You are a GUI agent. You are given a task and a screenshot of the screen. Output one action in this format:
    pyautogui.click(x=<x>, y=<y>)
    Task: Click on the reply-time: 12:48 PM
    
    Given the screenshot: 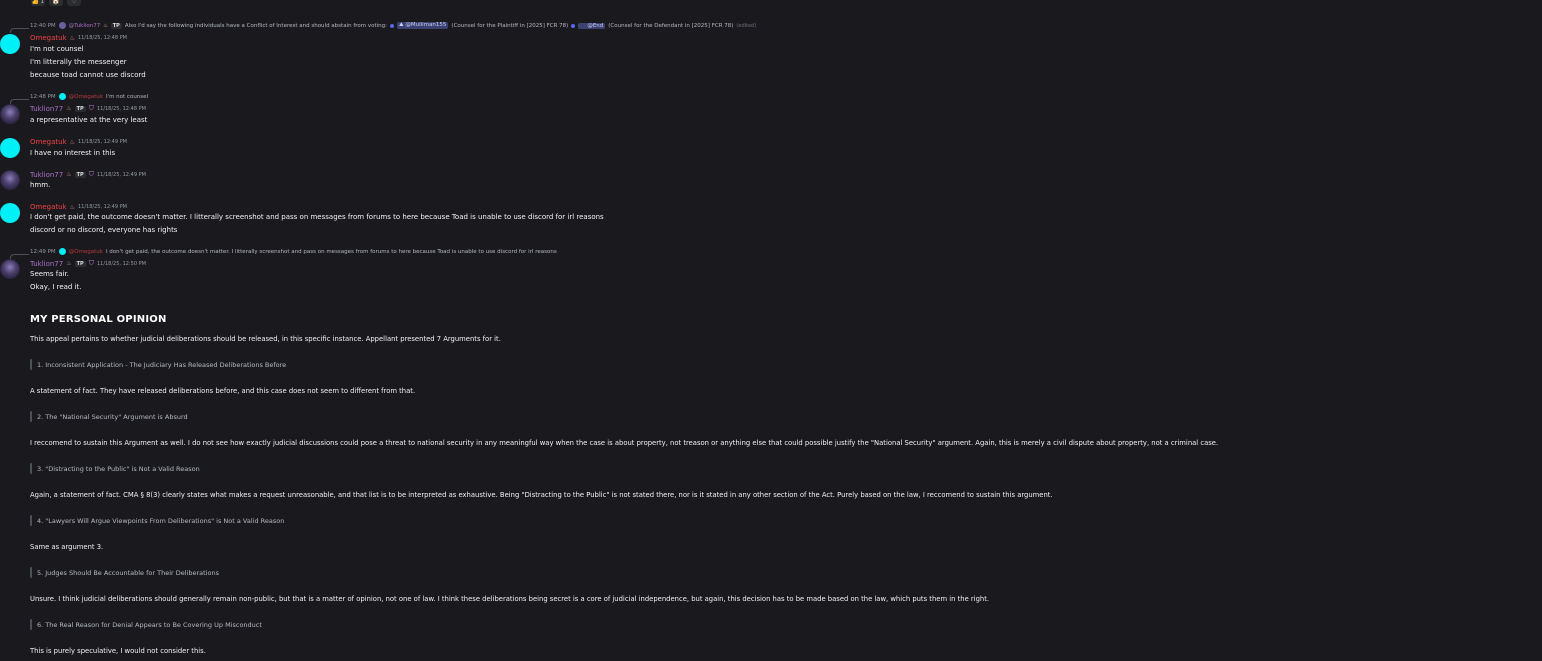 What is the action you would take?
    pyautogui.click(x=43, y=96)
    